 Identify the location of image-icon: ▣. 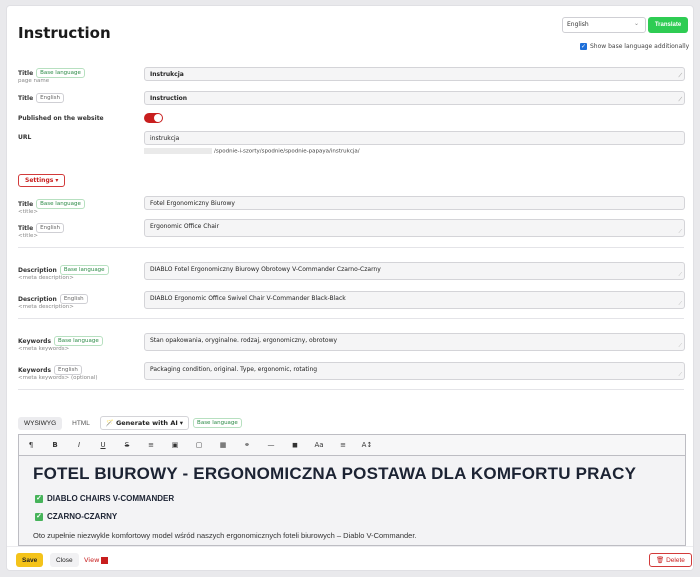
(175, 445).